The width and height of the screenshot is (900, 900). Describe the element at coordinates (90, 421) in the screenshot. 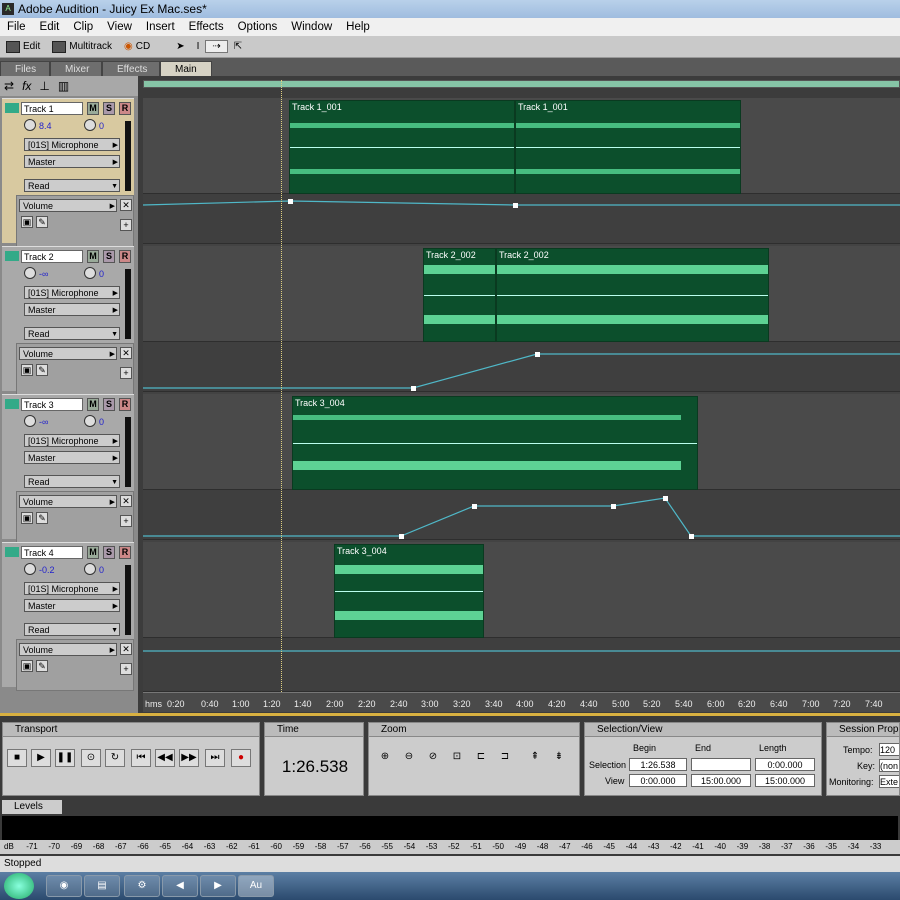

I see `pan-knob` at that location.